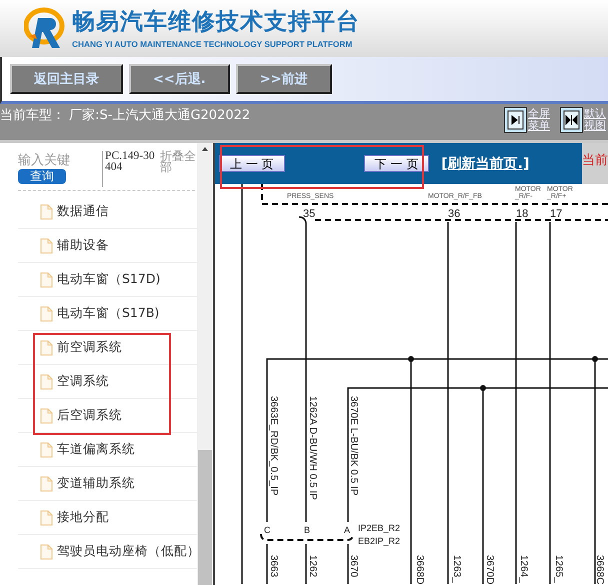 Image resolution: width=608 pixels, height=585 pixels. What do you see at coordinates (309, 214) in the screenshot?
I see `pin-number: 35` at bounding box center [309, 214].